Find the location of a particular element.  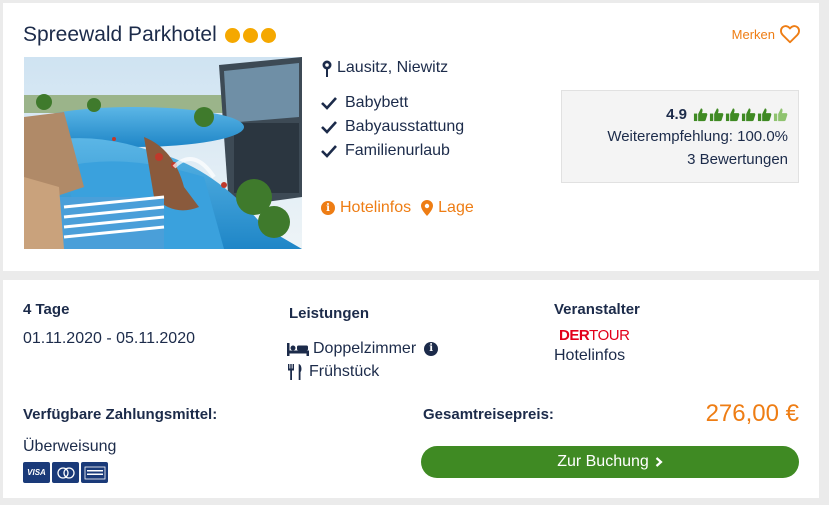

hotel-photo-image is located at coordinates (163, 153).